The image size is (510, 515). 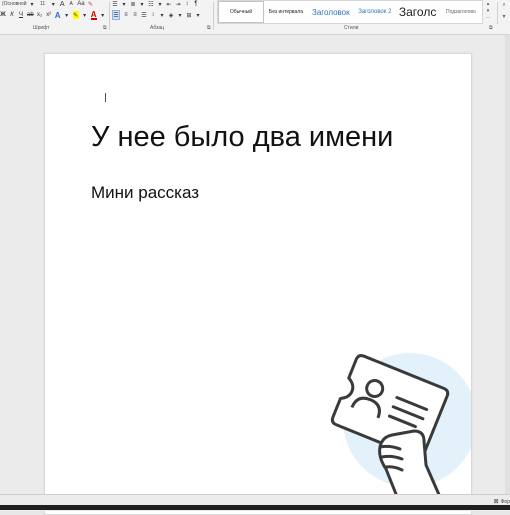 What do you see at coordinates (135, 15) in the screenshot?
I see `align-right-icon: ≡` at bounding box center [135, 15].